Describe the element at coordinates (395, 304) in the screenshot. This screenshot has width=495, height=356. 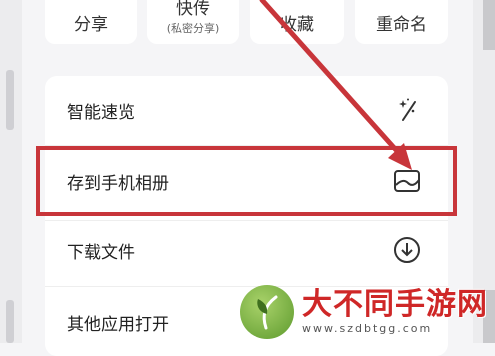
I see `watermark-title: 大不同手游网` at that location.